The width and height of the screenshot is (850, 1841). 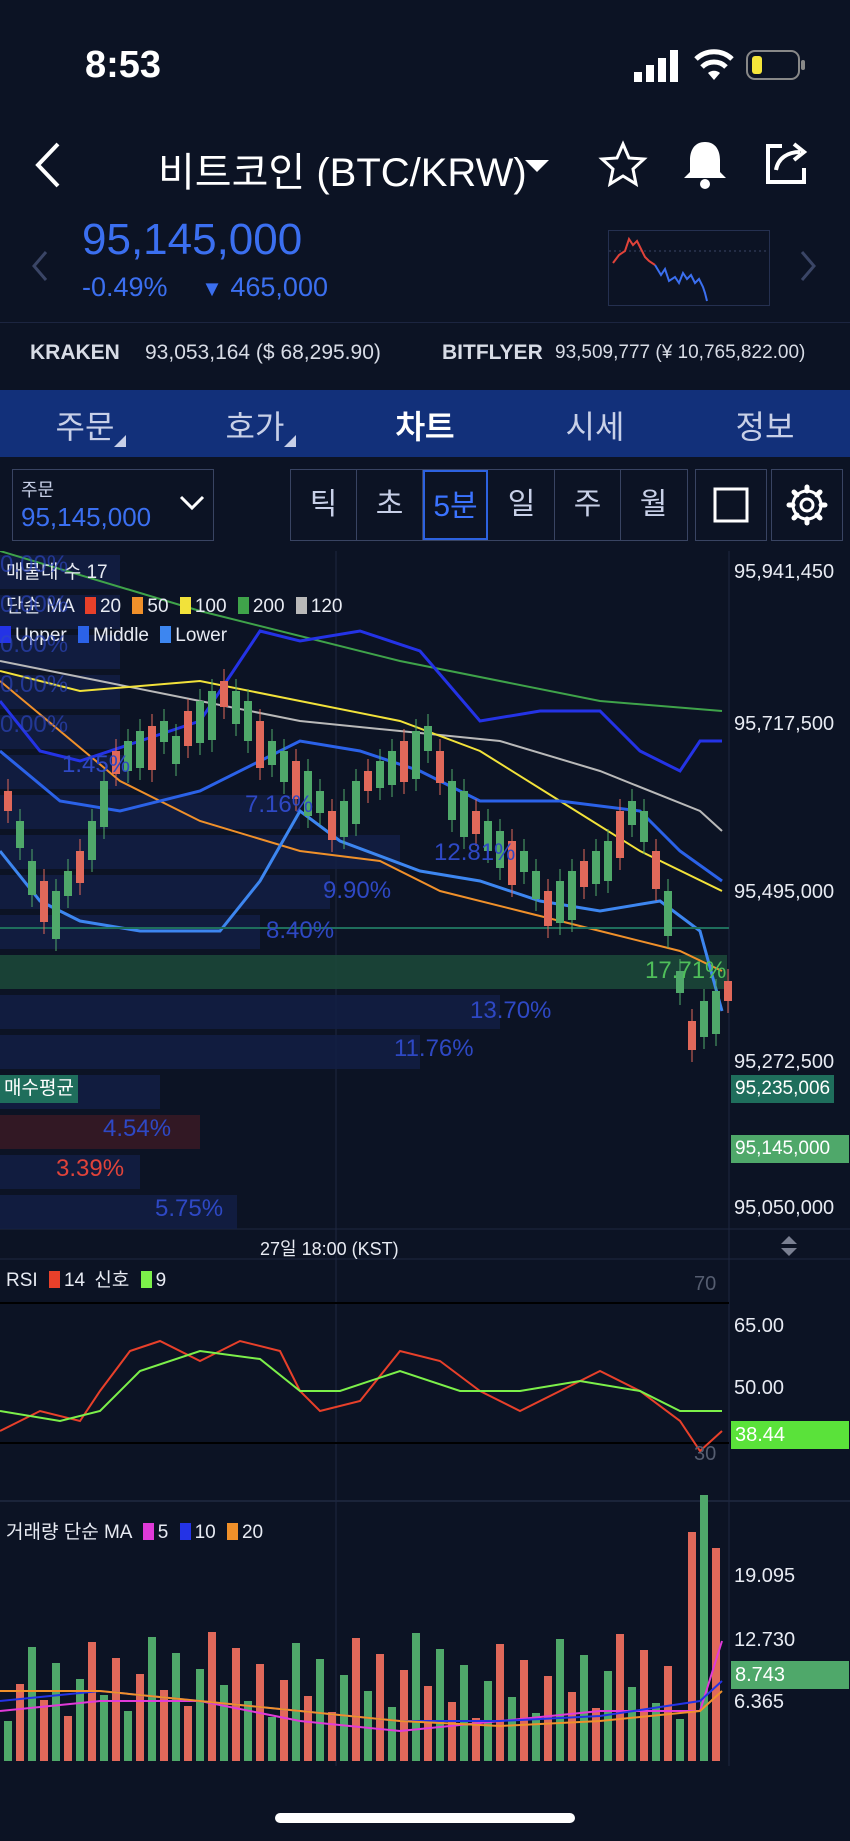 What do you see at coordinates (595, 425) in the screenshot?
I see `tab-market: 시세` at bounding box center [595, 425].